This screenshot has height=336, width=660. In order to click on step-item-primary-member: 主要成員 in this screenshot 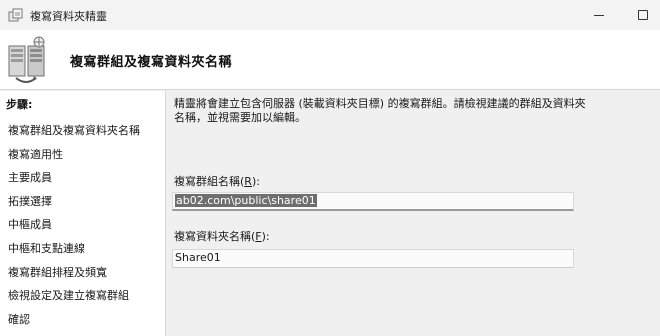, I will do `click(82, 178)`.